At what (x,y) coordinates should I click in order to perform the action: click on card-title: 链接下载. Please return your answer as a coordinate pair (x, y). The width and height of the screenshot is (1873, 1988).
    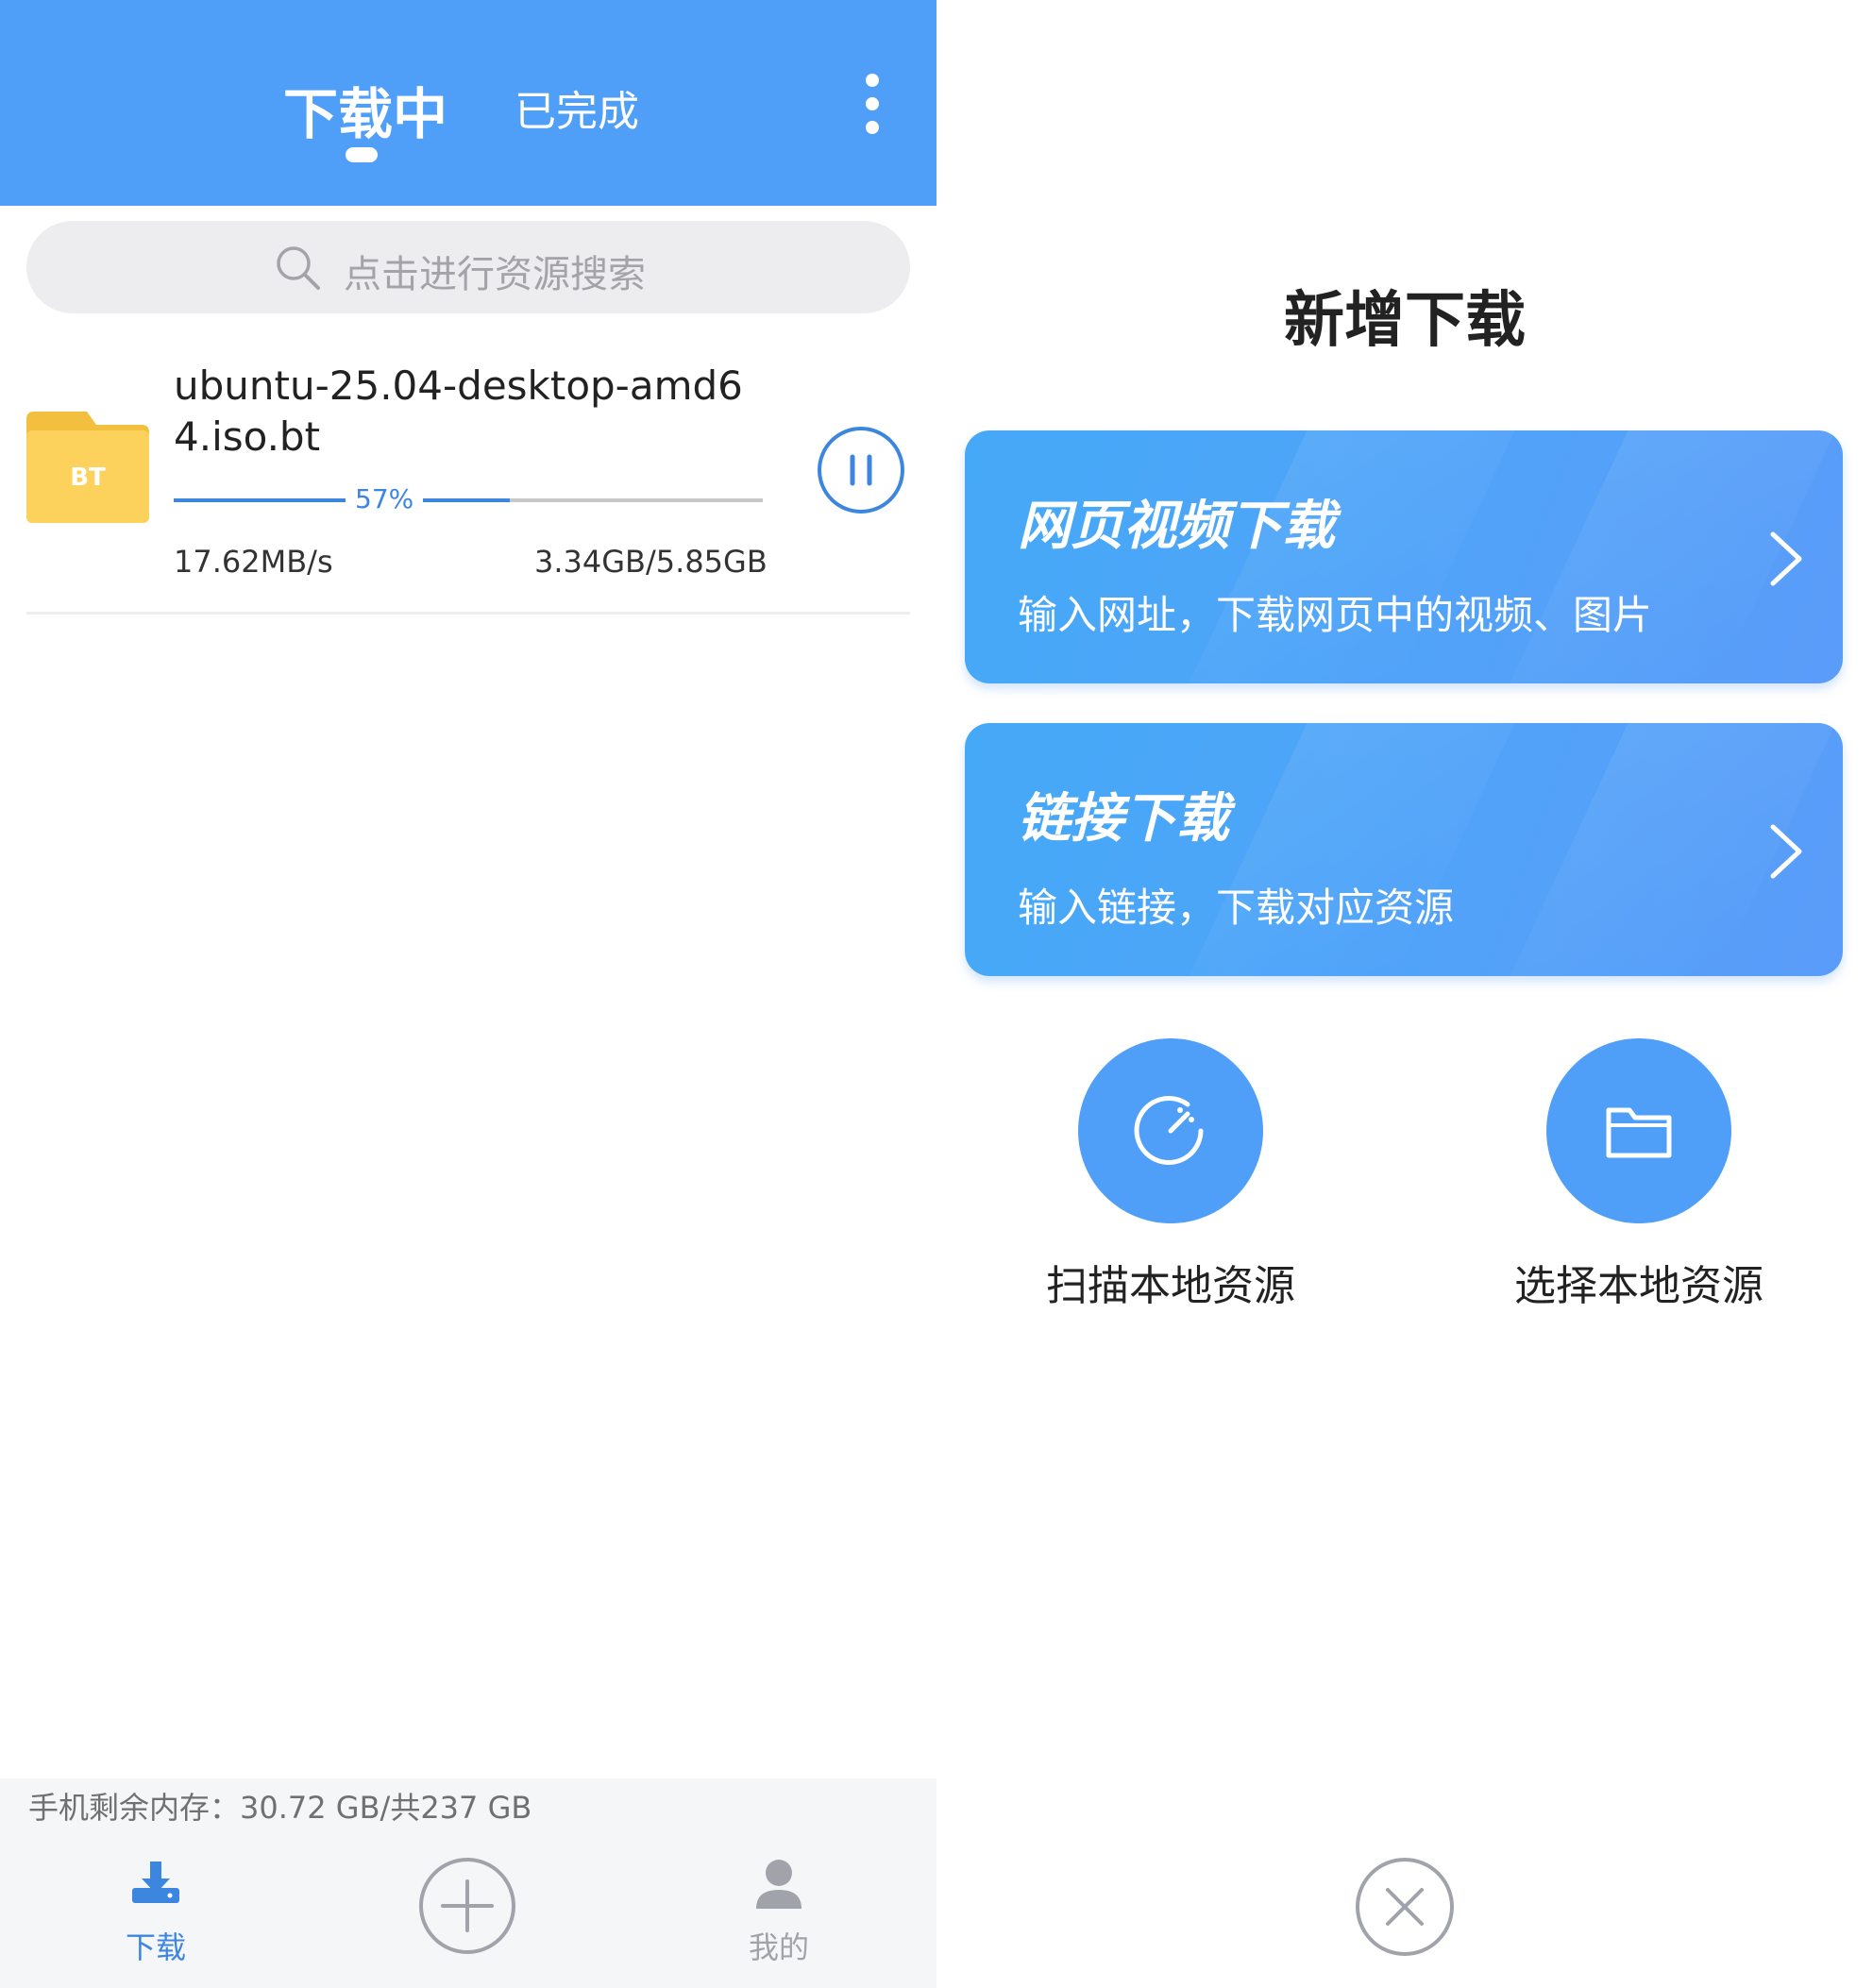
    Looking at the image, I should click on (1123, 819).